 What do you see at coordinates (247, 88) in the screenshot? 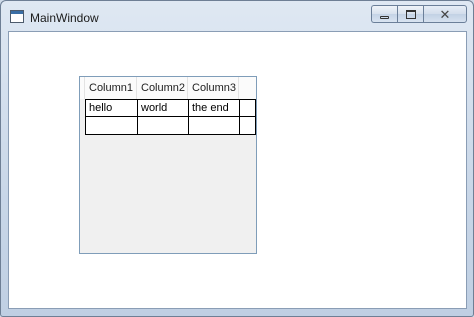
I see `column-header-filler` at bounding box center [247, 88].